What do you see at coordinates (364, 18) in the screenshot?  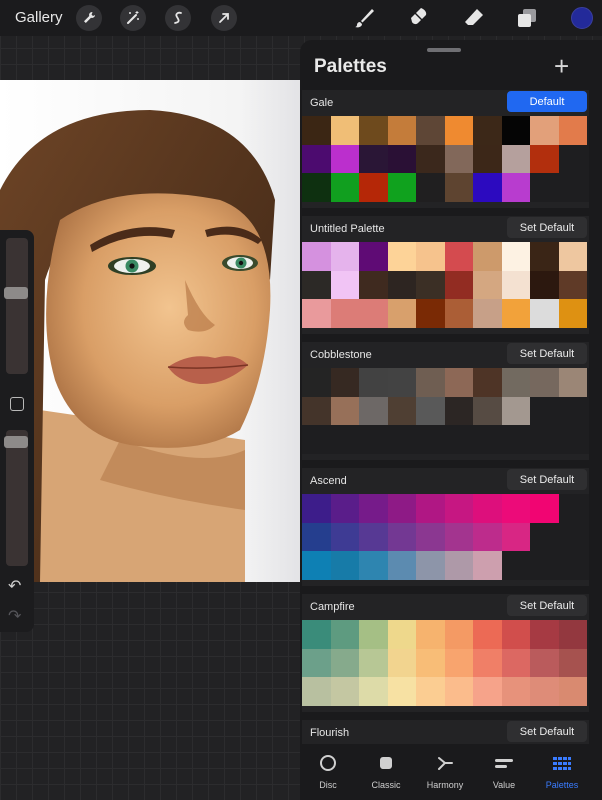 I see `brush-icon` at bounding box center [364, 18].